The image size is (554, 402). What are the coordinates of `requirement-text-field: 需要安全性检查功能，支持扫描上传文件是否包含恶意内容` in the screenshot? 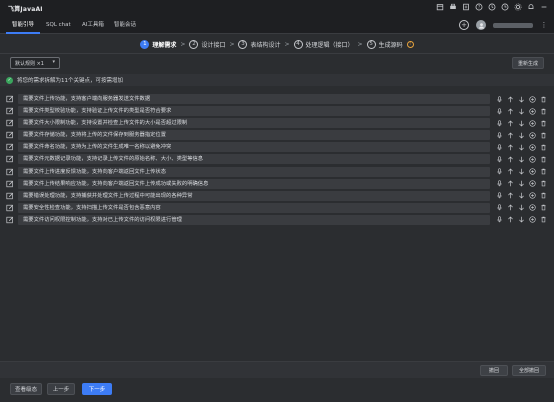 It's located at (254, 207).